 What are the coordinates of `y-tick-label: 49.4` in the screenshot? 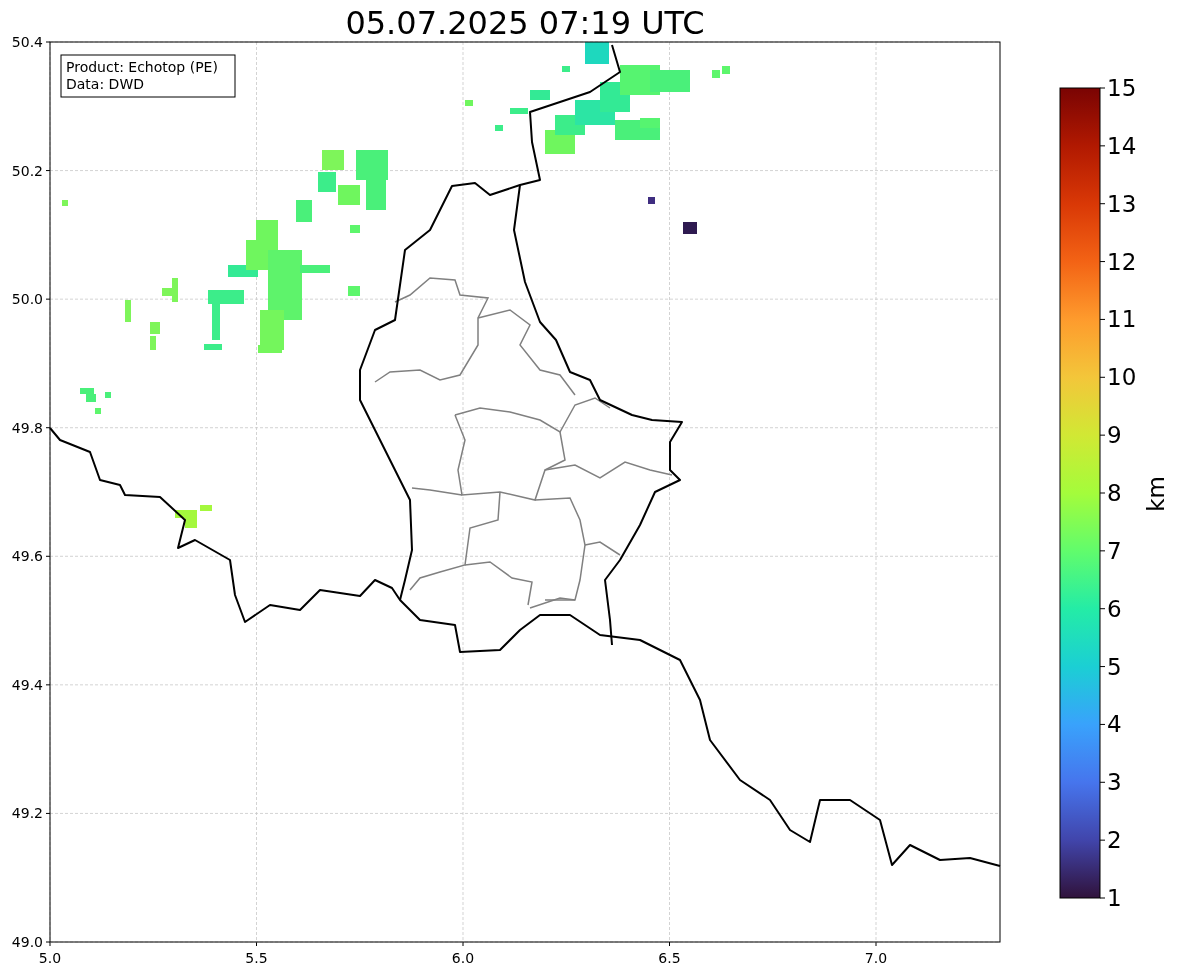 It's located at (27, 684).